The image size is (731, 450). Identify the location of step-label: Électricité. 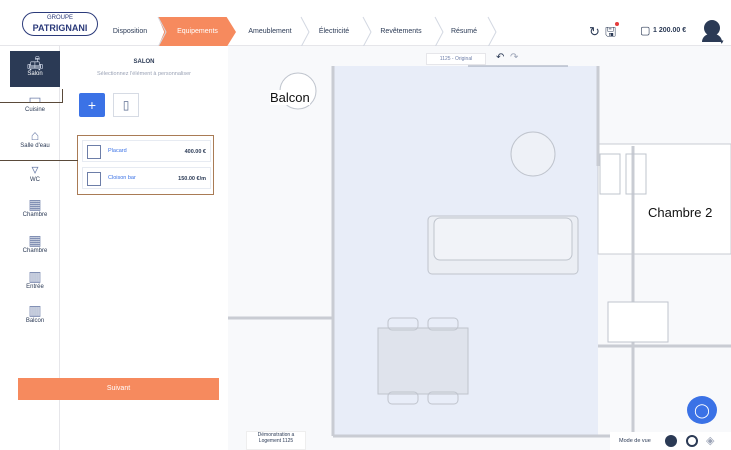
(334, 31).